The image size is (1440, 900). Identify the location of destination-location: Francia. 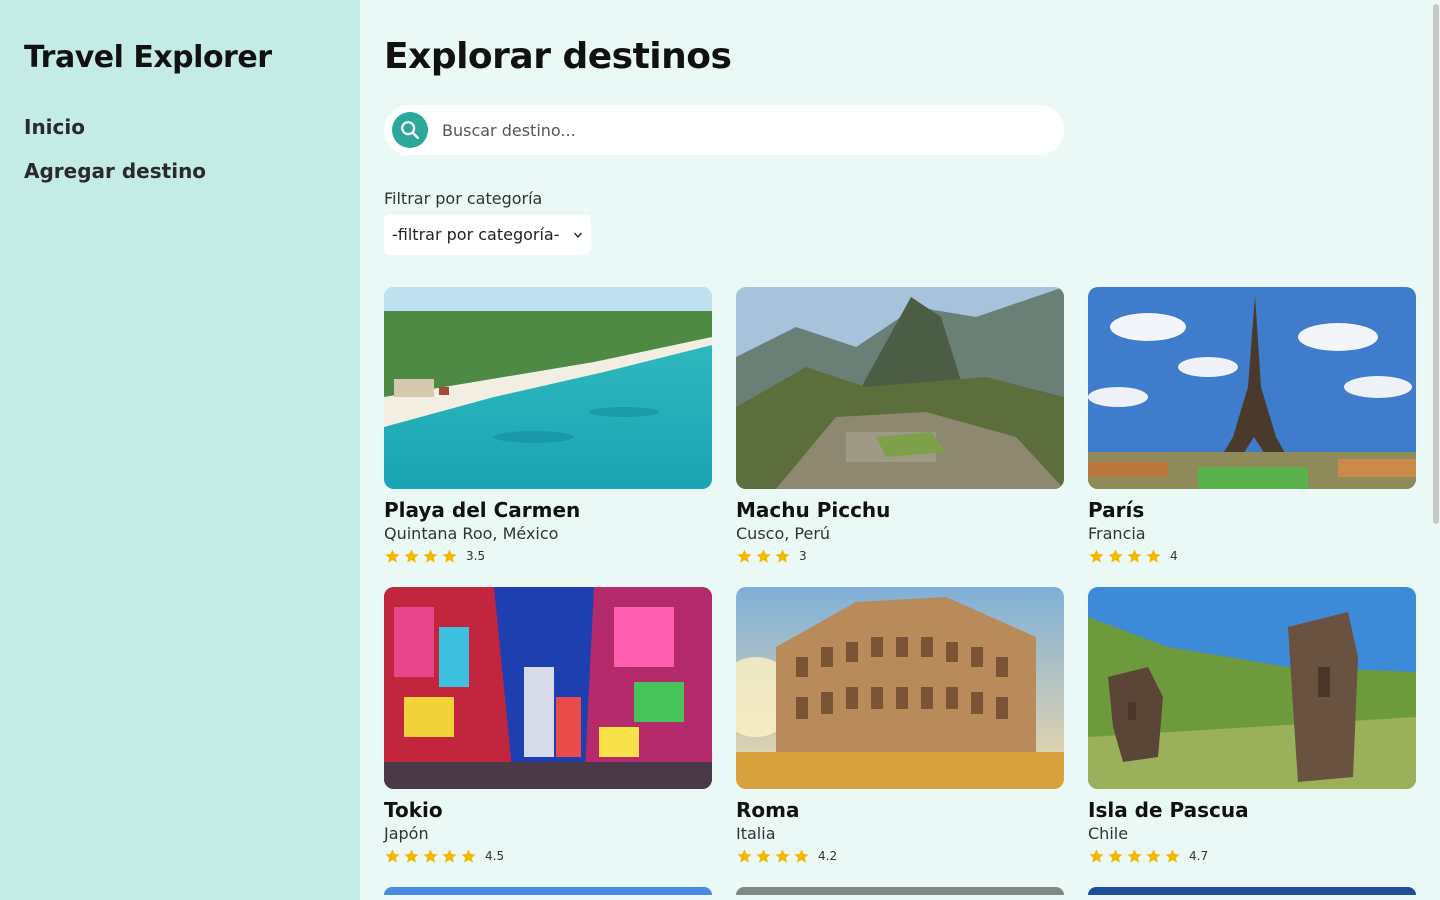
(1117, 533).